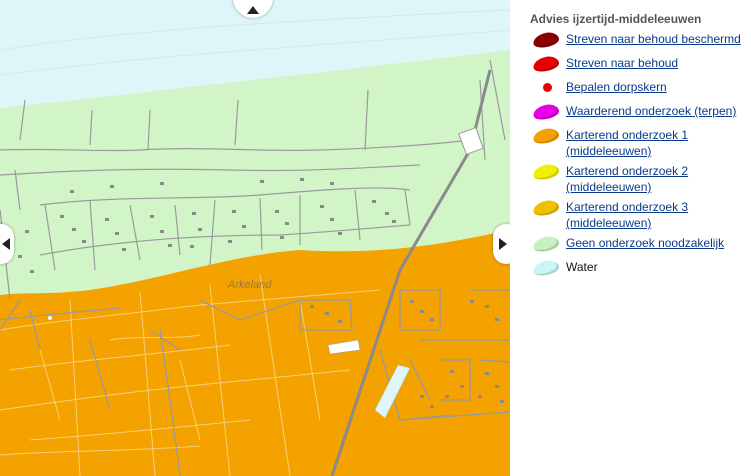  I want to click on legend-item: Water, so click(639, 268).